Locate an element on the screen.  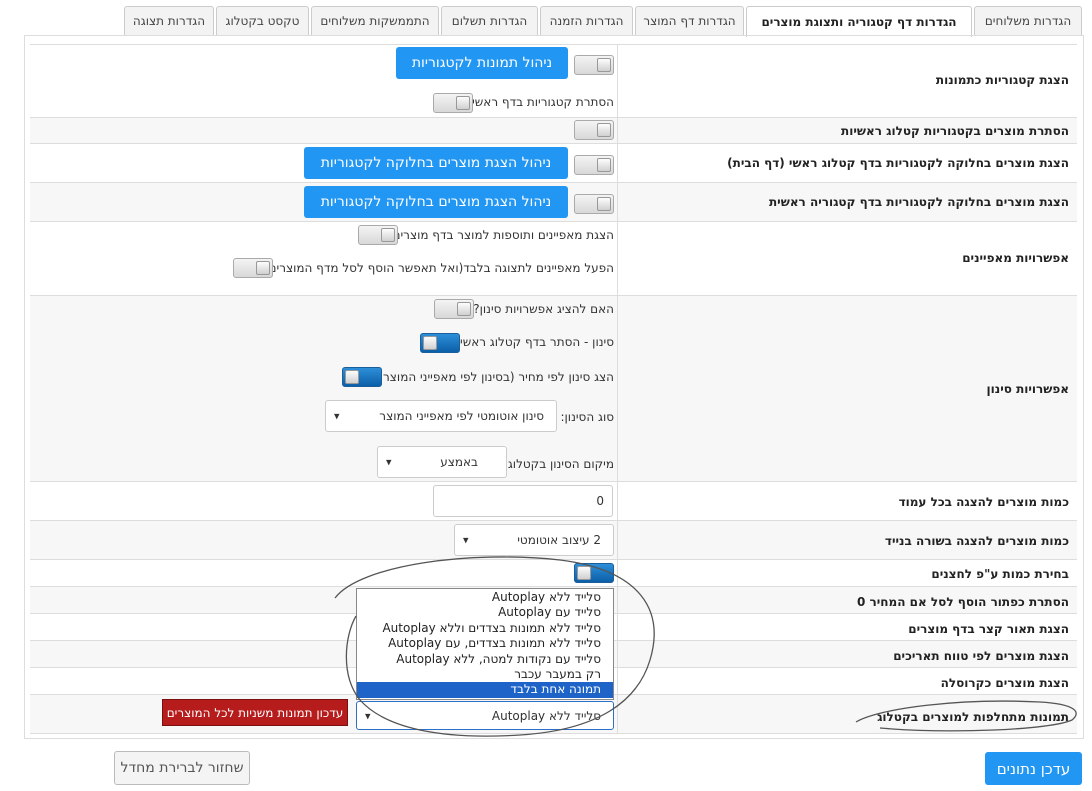
features-option-toggle is located at coordinates (378, 235).